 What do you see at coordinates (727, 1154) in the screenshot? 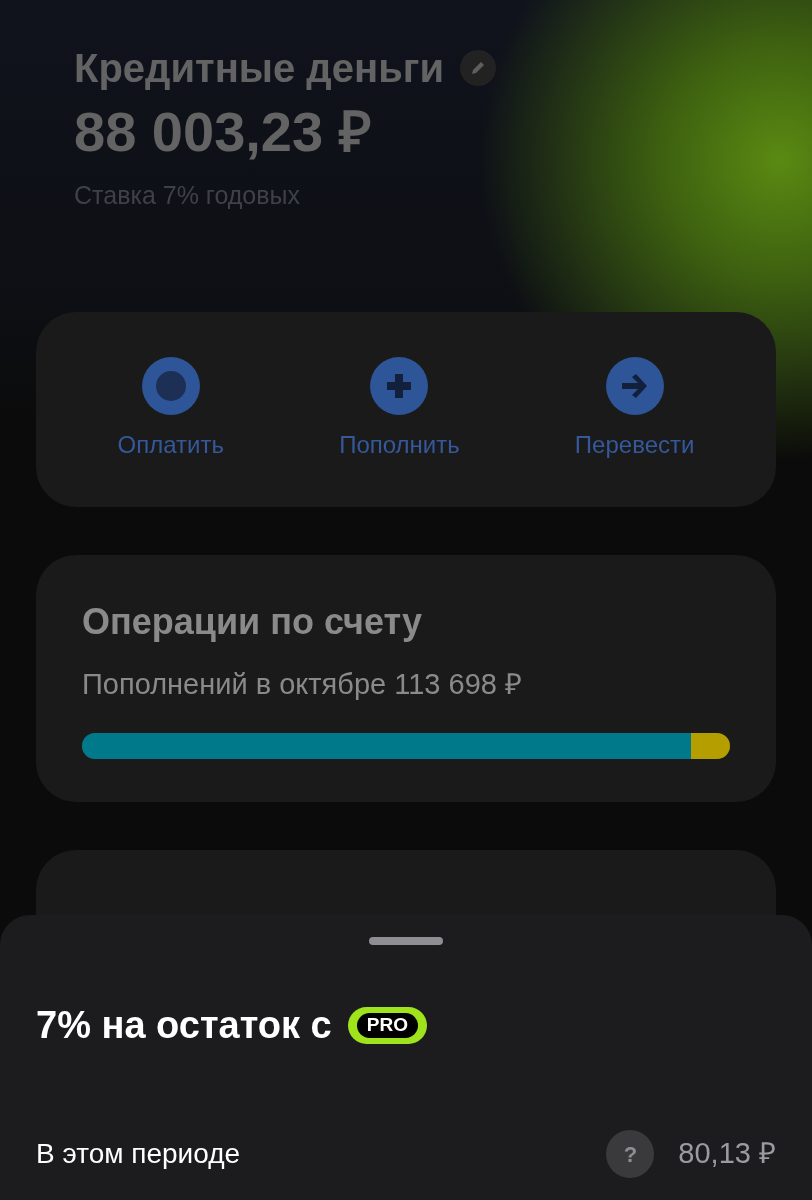
I see `row-value: 80,13 ₽` at bounding box center [727, 1154].